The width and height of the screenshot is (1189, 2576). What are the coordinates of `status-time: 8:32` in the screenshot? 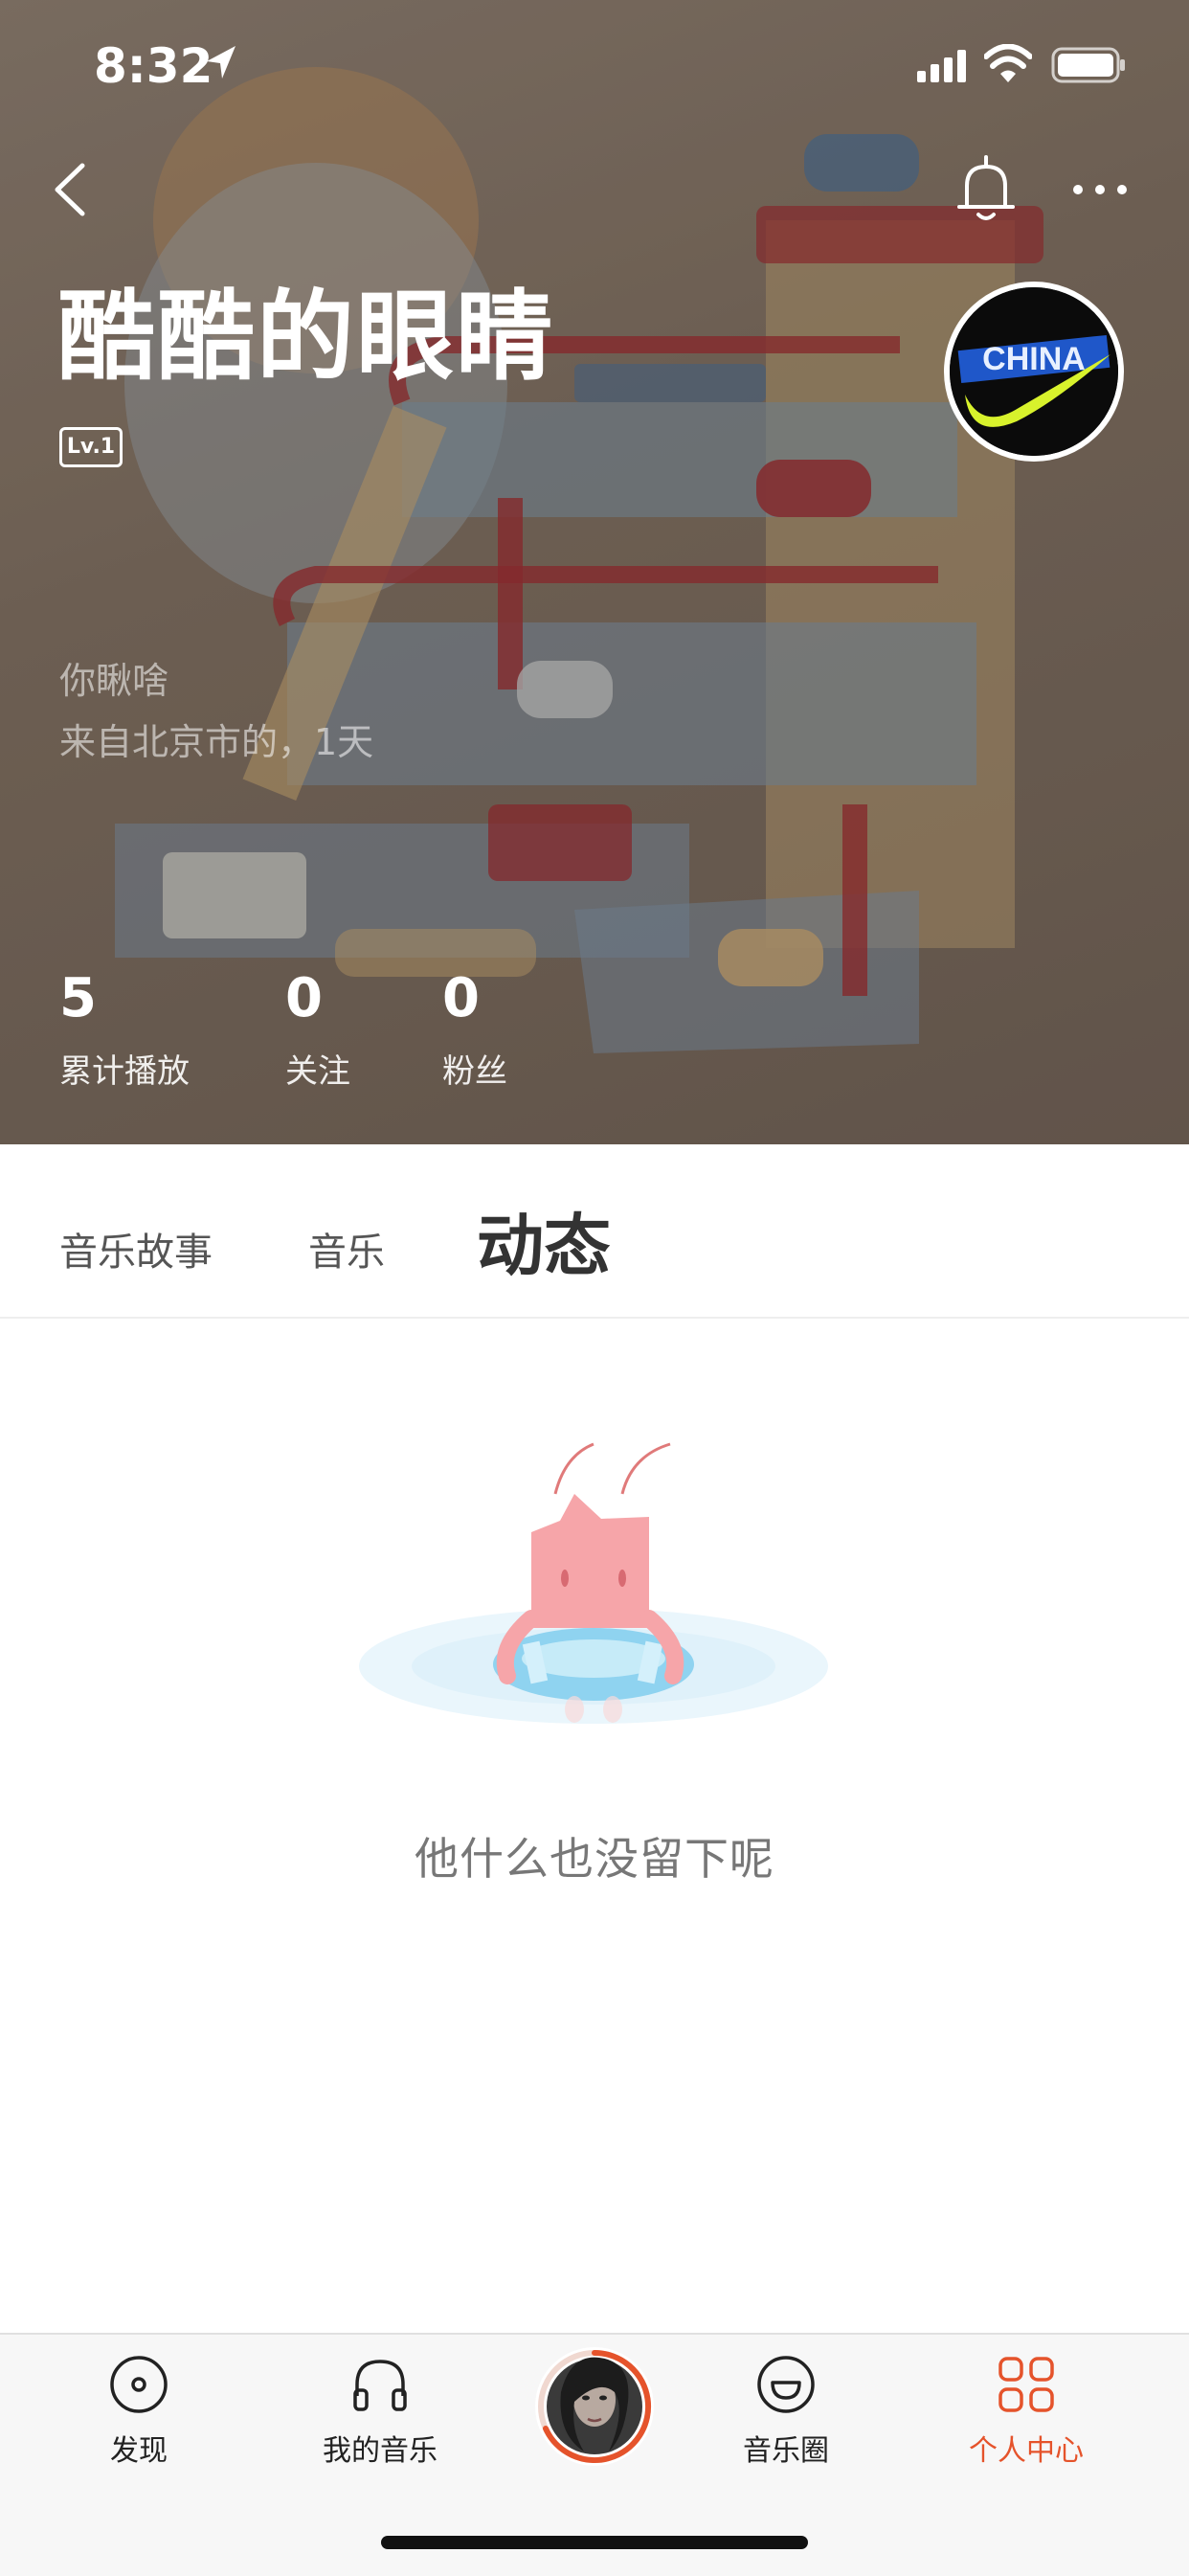 It's located at (153, 66).